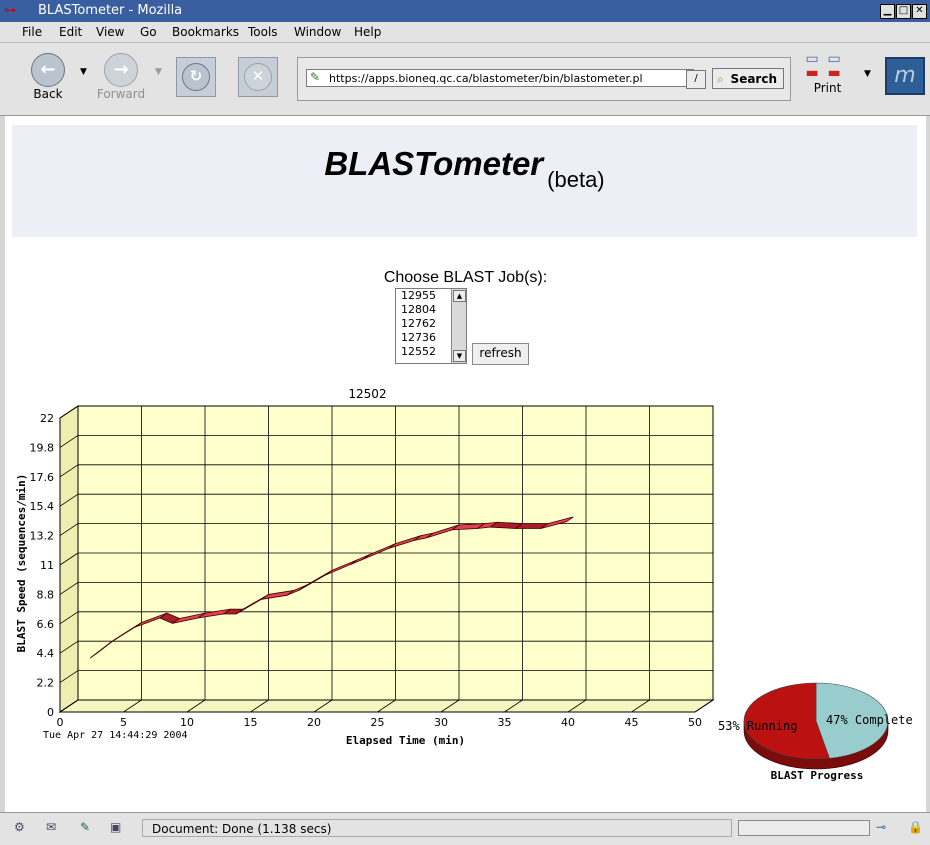 This screenshot has height=845, width=930. Describe the element at coordinates (441, 722) in the screenshot. I see `x-tick-label: 30` at that location.